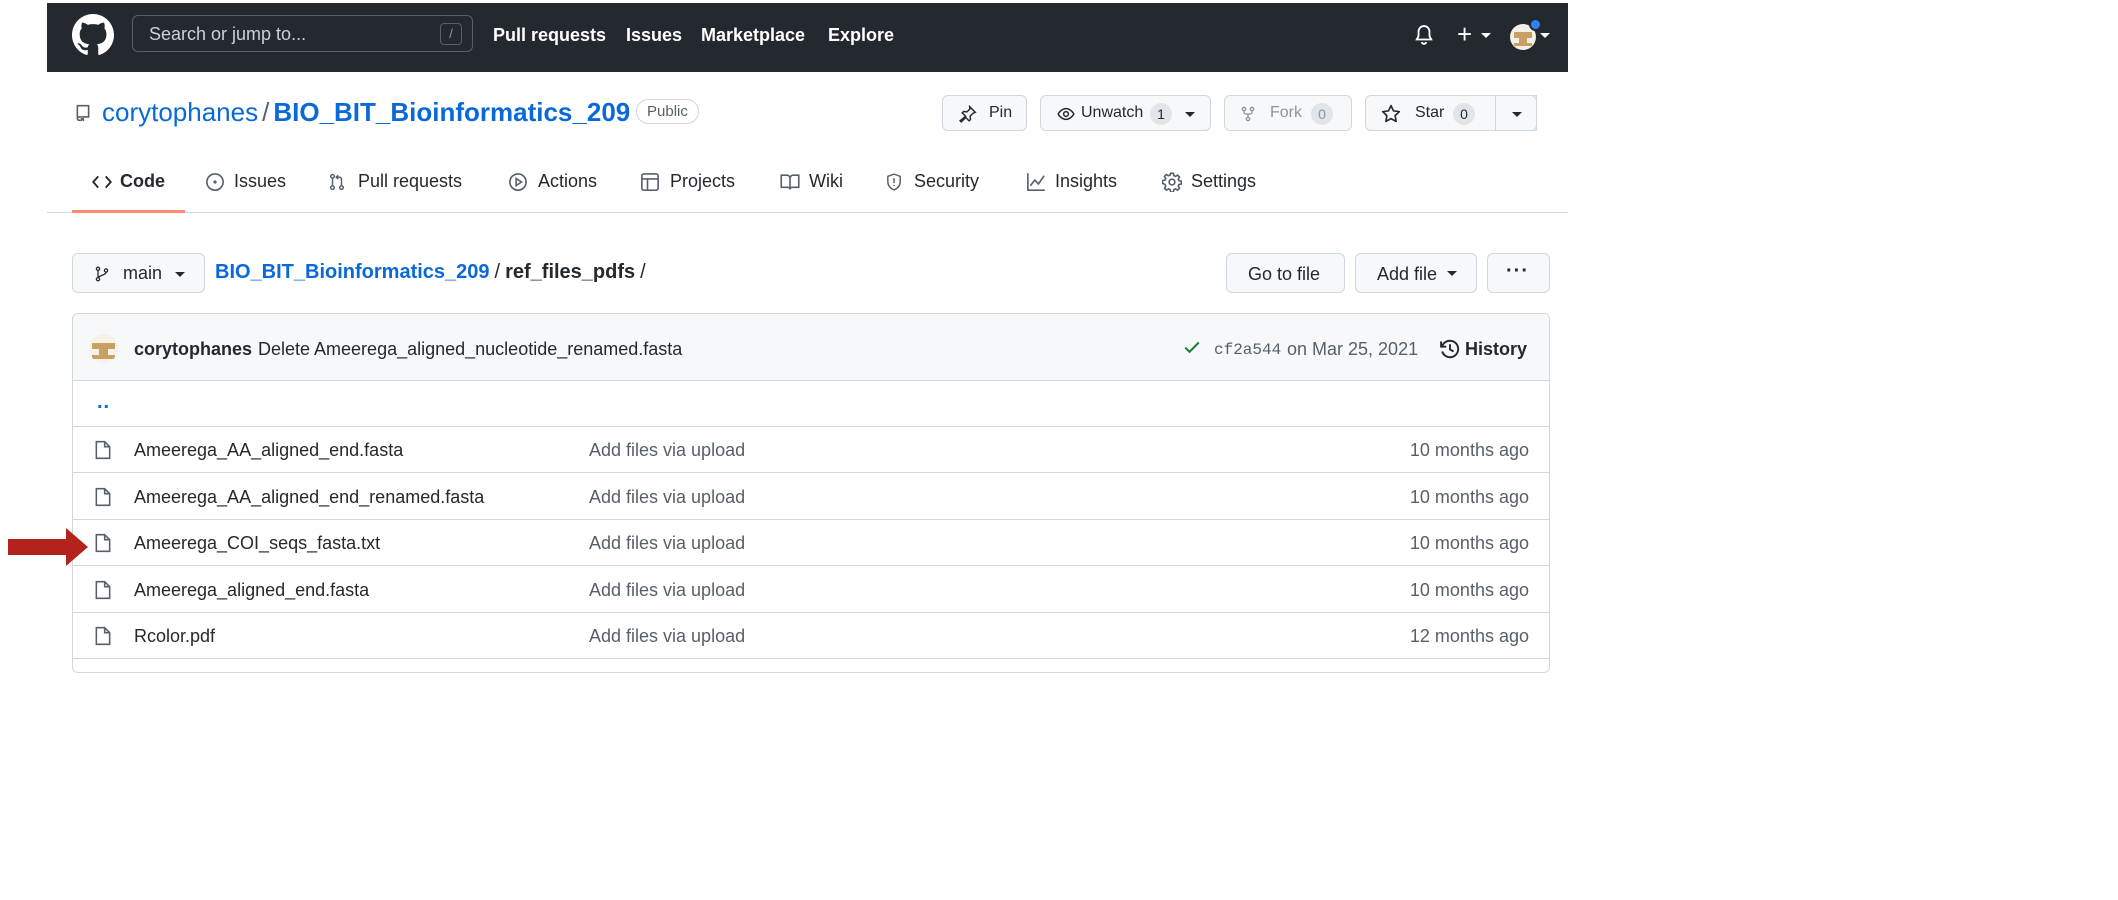  I want to click on bell-icon, so click(1424, 35).